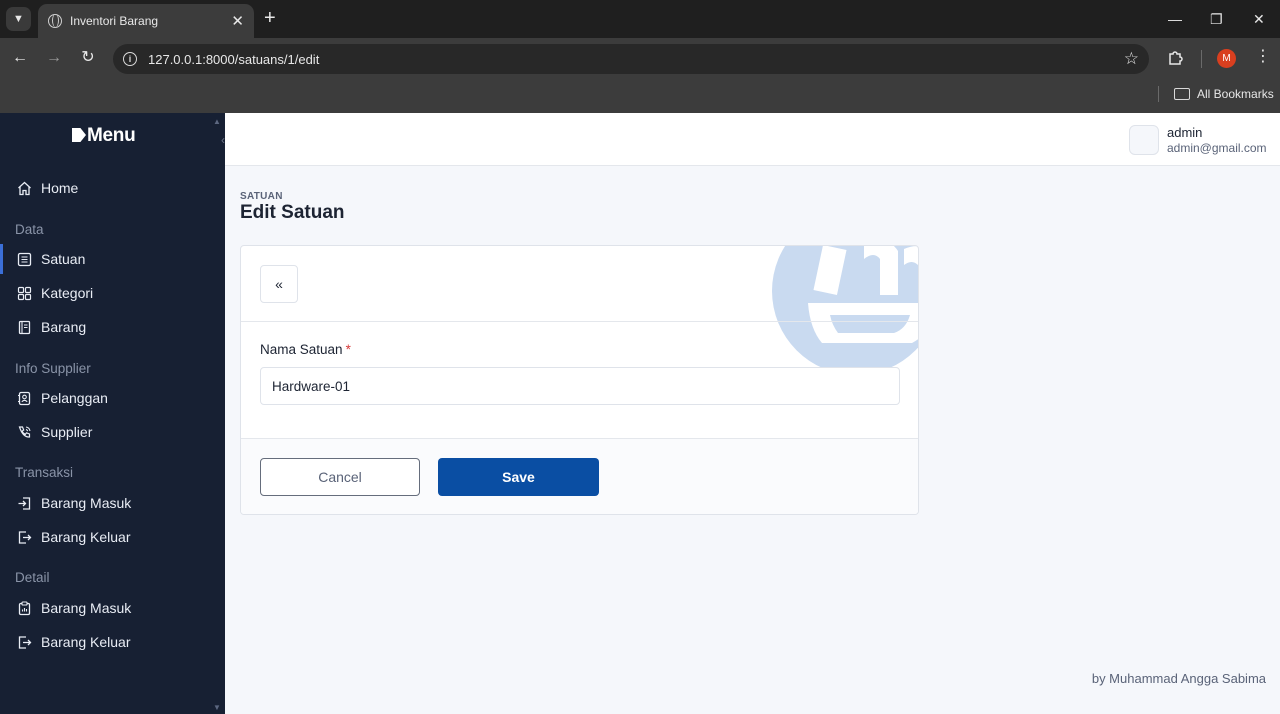 Image resolution: width=1280 pixels, height=714 pixels. I want to click on forward-arrow-icon: →, so click(54, 58).